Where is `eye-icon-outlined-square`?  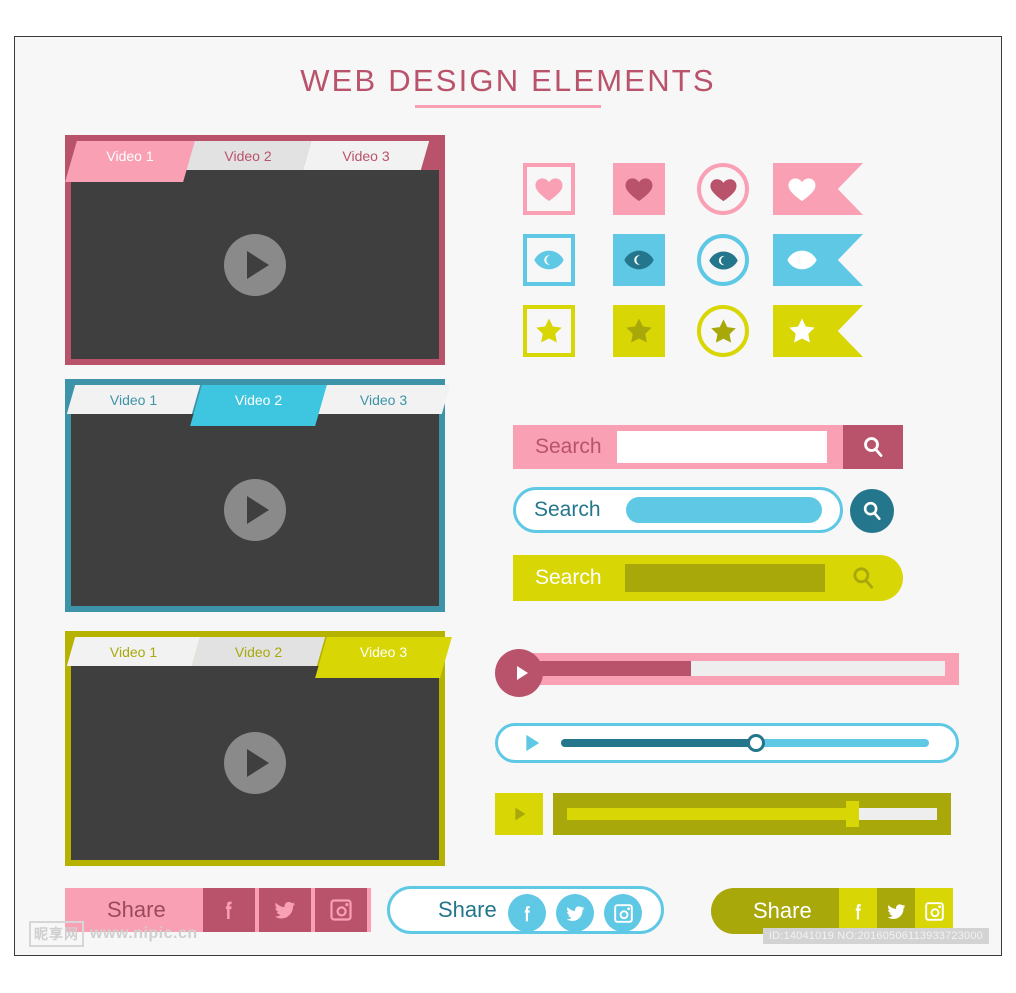
eye-icon-outlined-square is located at coordinates (549, 260).